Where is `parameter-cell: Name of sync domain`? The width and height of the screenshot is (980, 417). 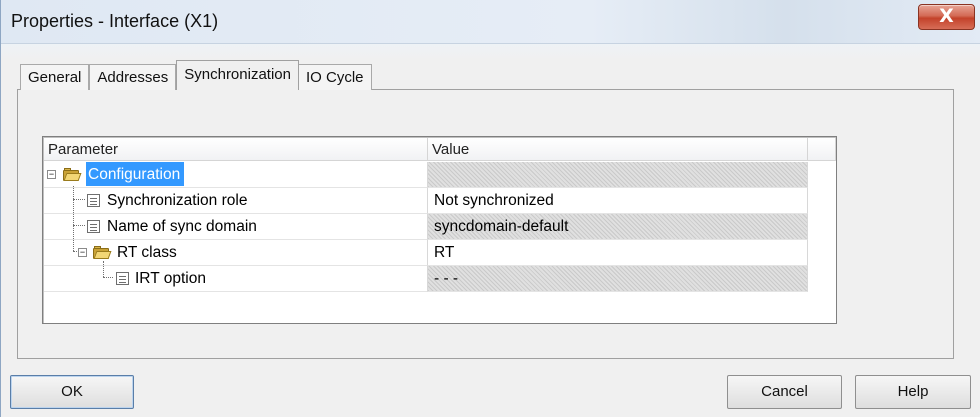 parameter-cell: Name of sync domain is located at coordinates (236, 227).